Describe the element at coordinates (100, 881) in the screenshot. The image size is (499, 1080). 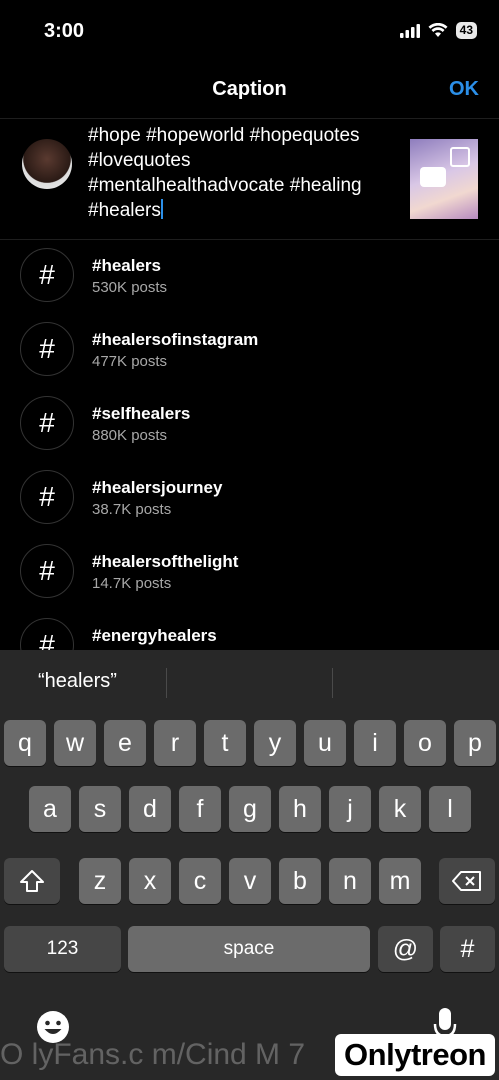
I see `key-z: z` at that location.